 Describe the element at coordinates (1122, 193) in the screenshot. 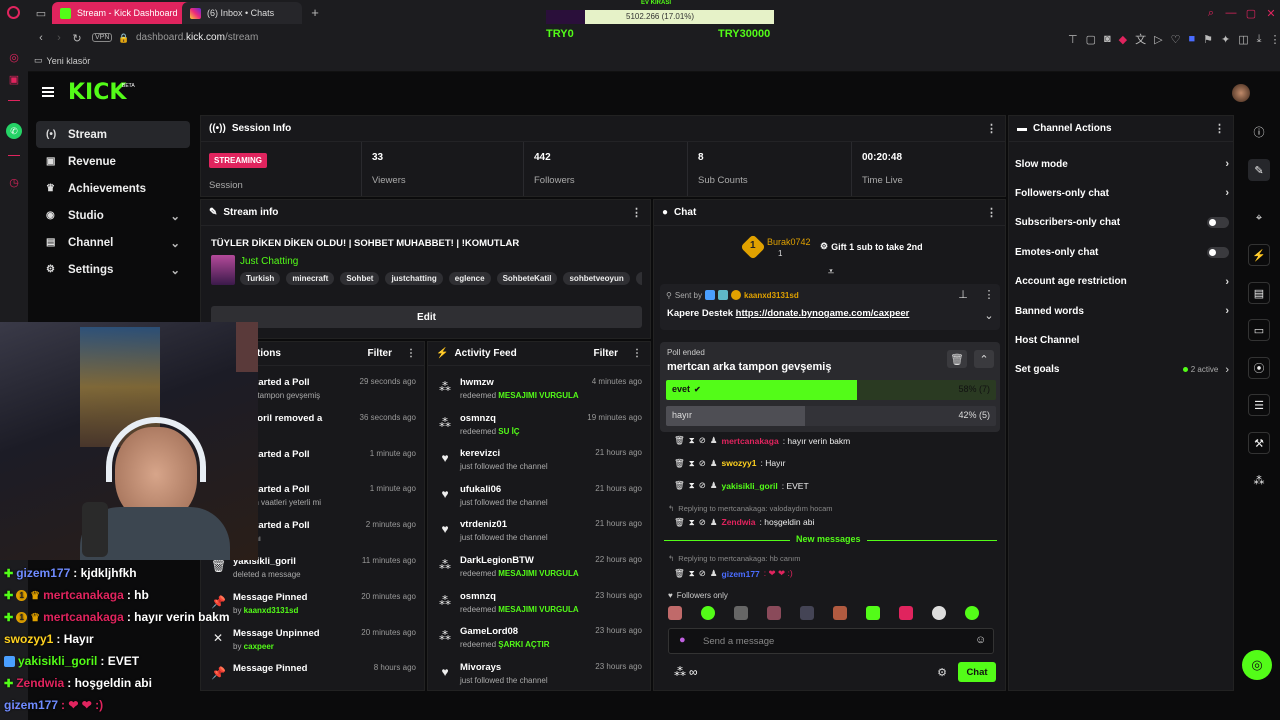

I see `channel-action-followers-only-chat: Followers-only chat›` at that location.